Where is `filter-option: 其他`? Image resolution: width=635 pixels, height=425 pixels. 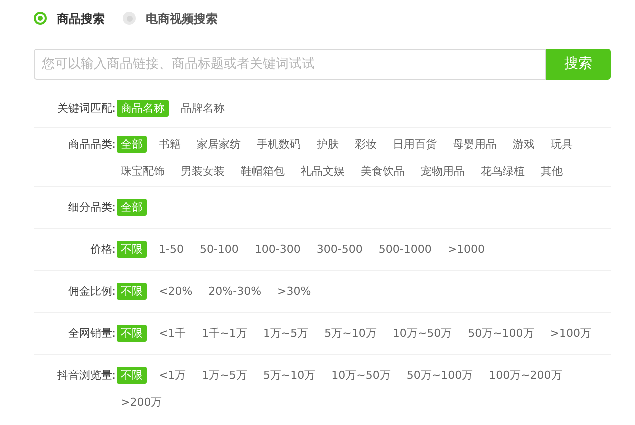 filter-option: 其他 is located at coordinates (552, 171).